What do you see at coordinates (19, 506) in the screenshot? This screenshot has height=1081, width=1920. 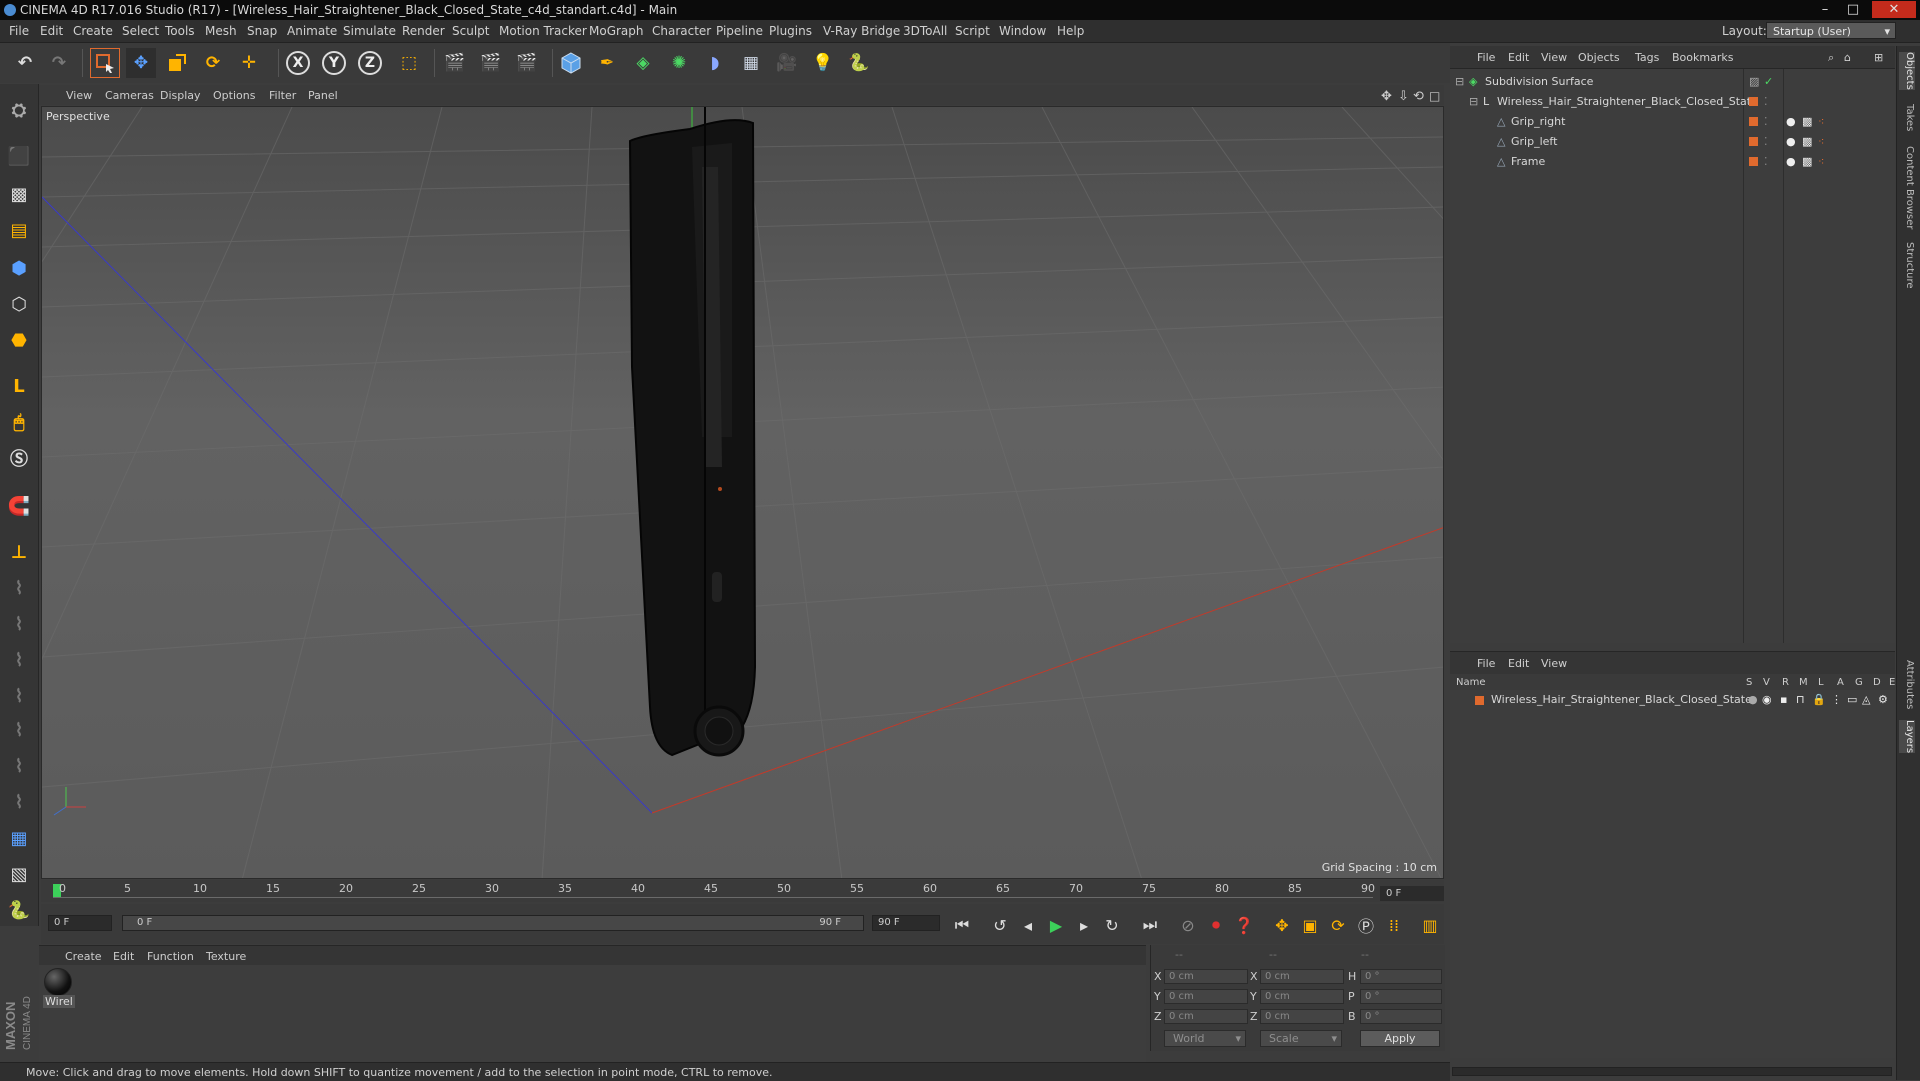 I see `magnet-button: 🧲` at bounding box center [19, 506].